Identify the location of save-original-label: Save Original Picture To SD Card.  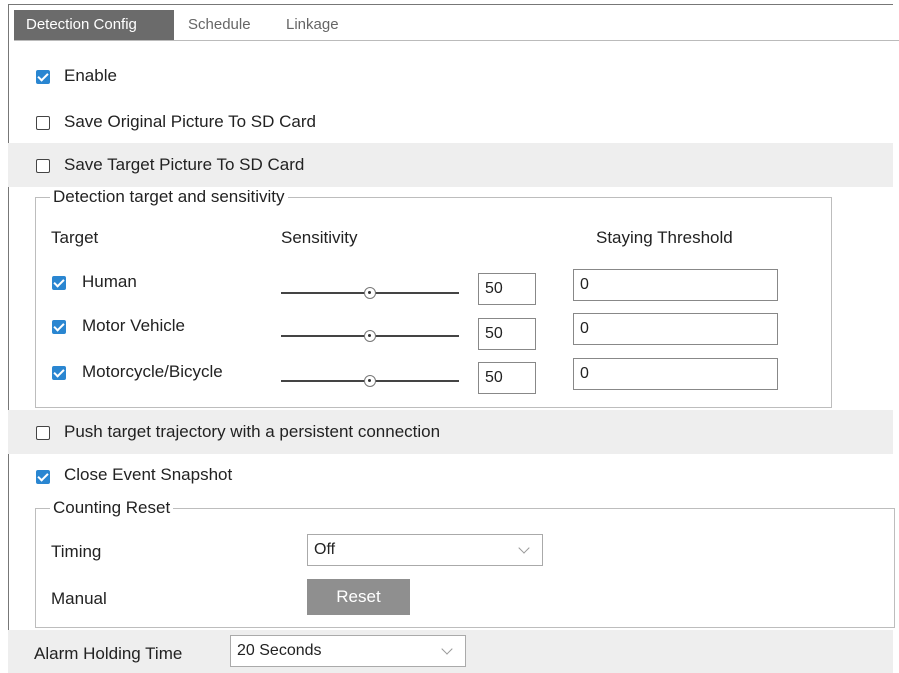
(190, 121).